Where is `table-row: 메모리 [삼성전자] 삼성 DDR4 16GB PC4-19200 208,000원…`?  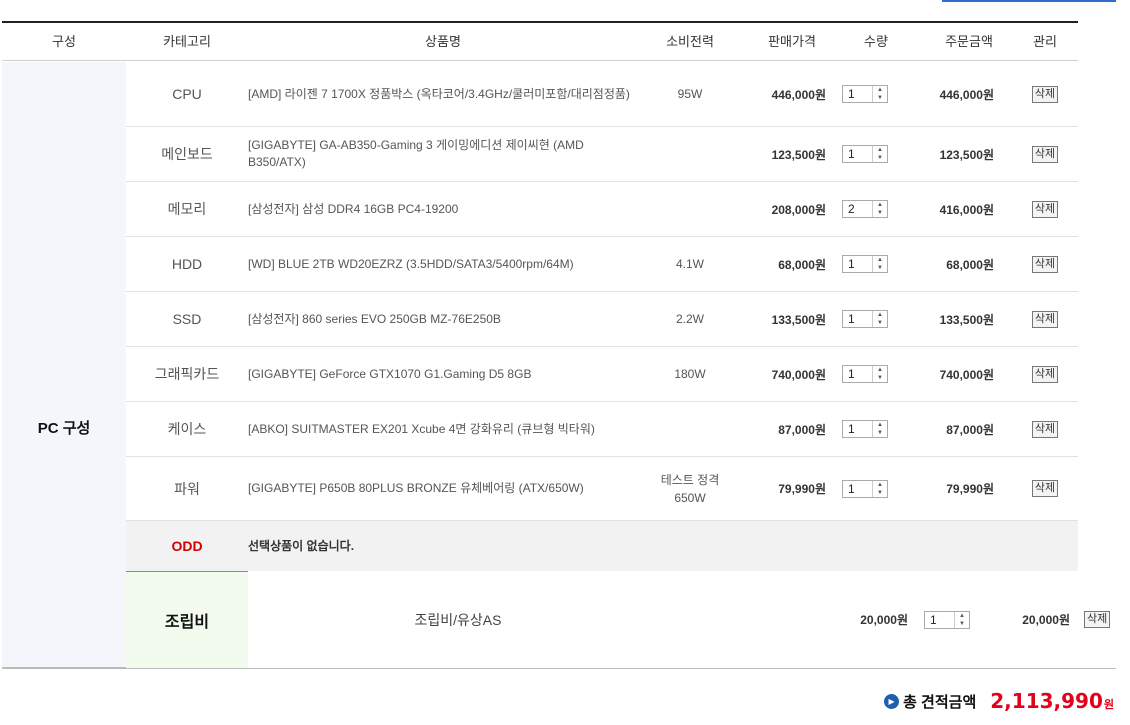 table-row: 메모리 [삼성전자] 삼성 DDR4 16GB PC4-19200 208,000원… is located at coordinates (602, 209).